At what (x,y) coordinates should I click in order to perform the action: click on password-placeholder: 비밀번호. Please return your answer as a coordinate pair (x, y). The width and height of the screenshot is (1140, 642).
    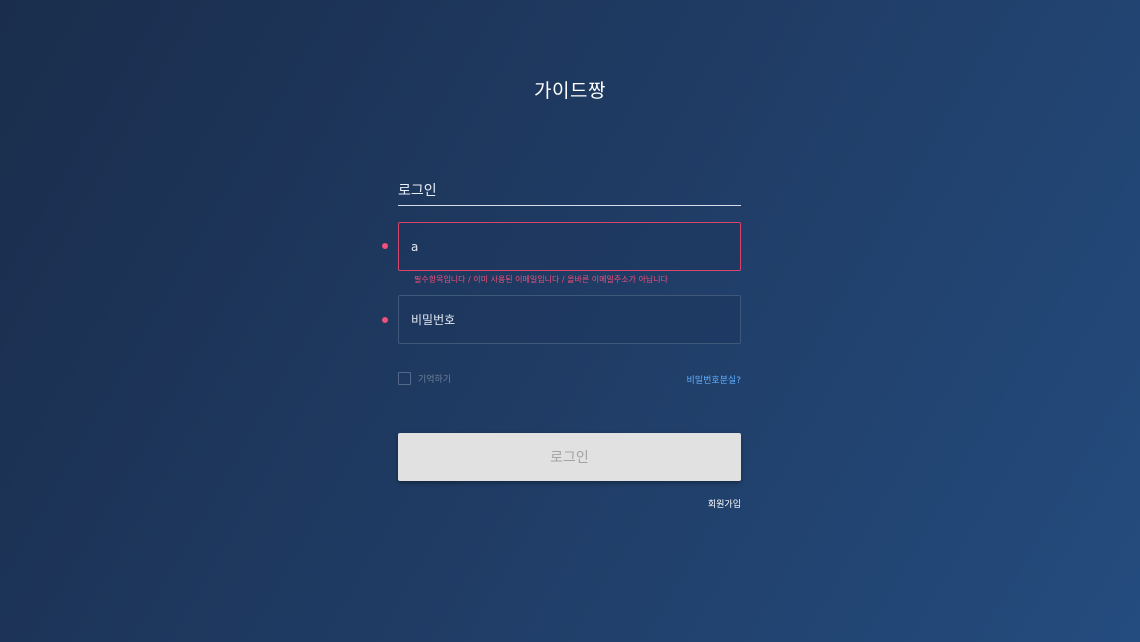
    Looking at the image, I should click on (433, 320).